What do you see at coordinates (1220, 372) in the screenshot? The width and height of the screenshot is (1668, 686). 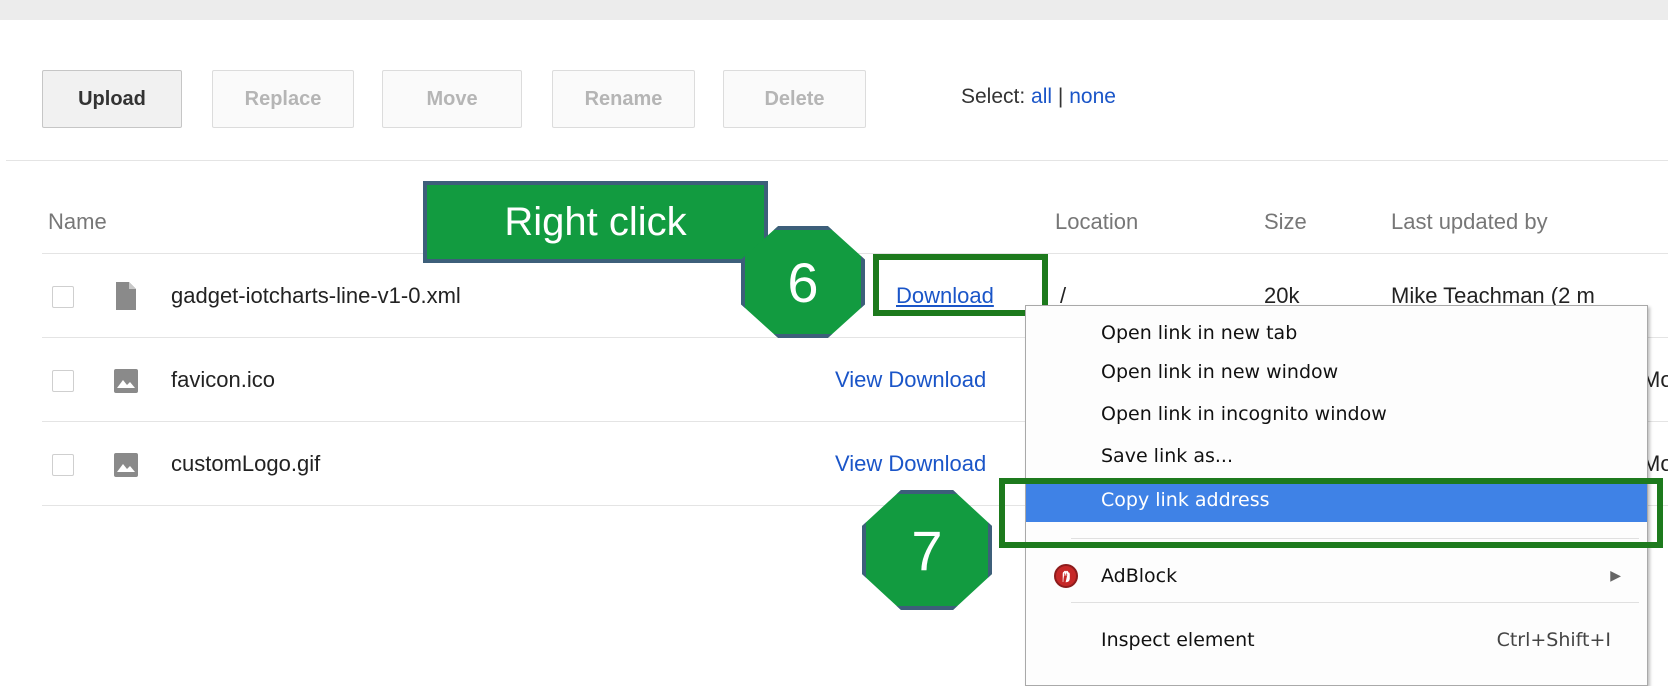 I see `menu-item-label: Open link in new window` at bounding box center [1220, 372].